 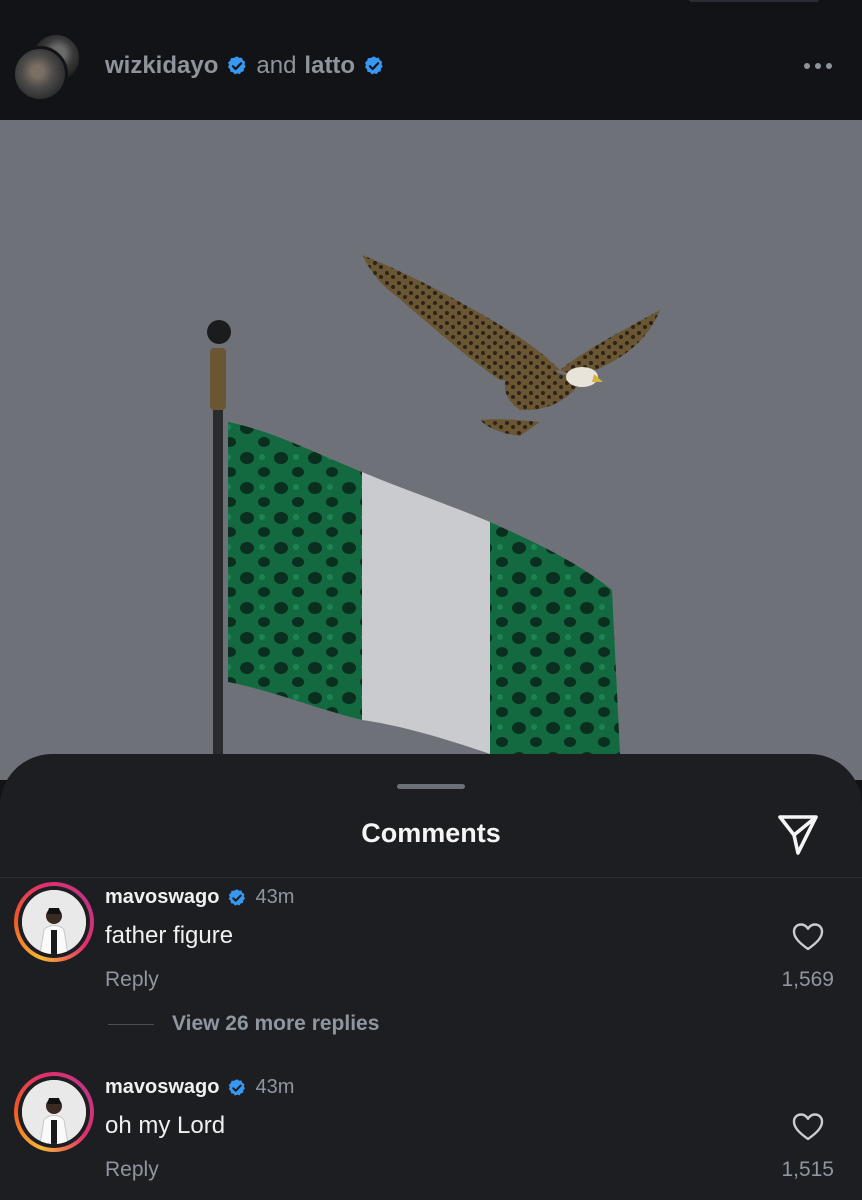 I want to click on comment-text: oh my Lord, so click(x=165, y=1125).